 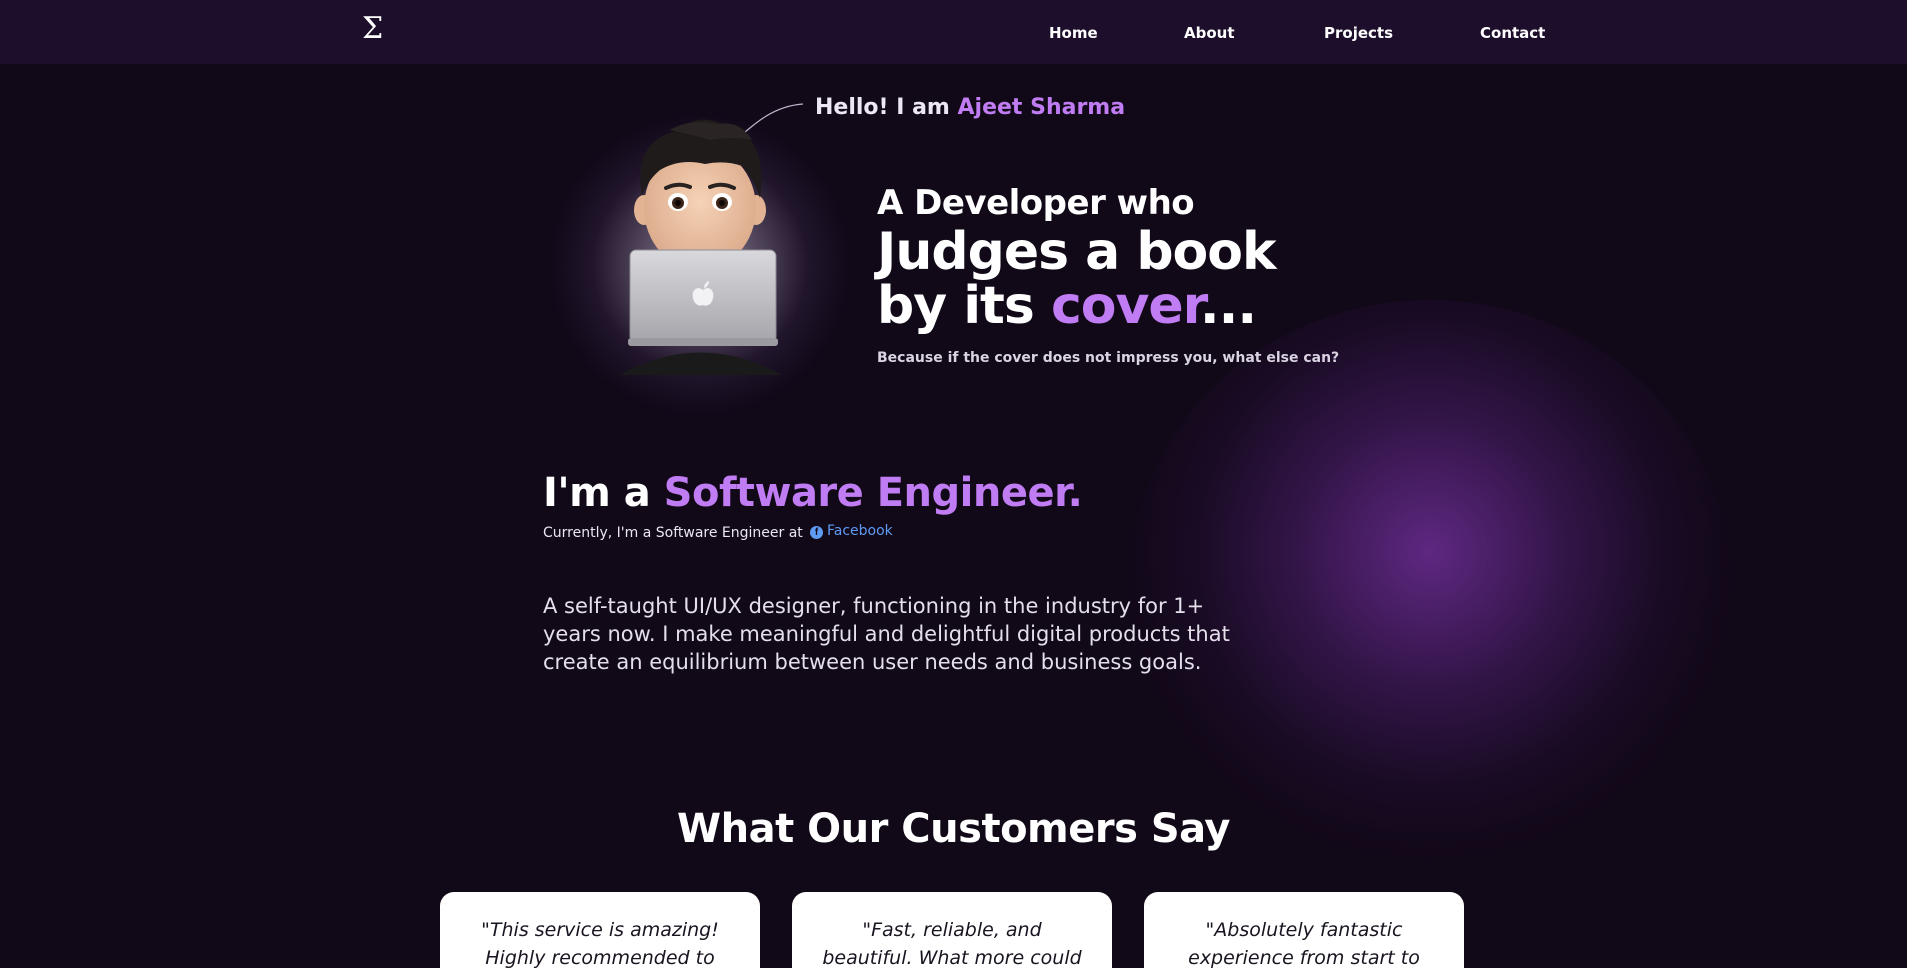 What do you see at coordinates (1036, 203) in the screenshot?
I see `hero-line-1: A Developer who` at bounding box center [1036, 203].